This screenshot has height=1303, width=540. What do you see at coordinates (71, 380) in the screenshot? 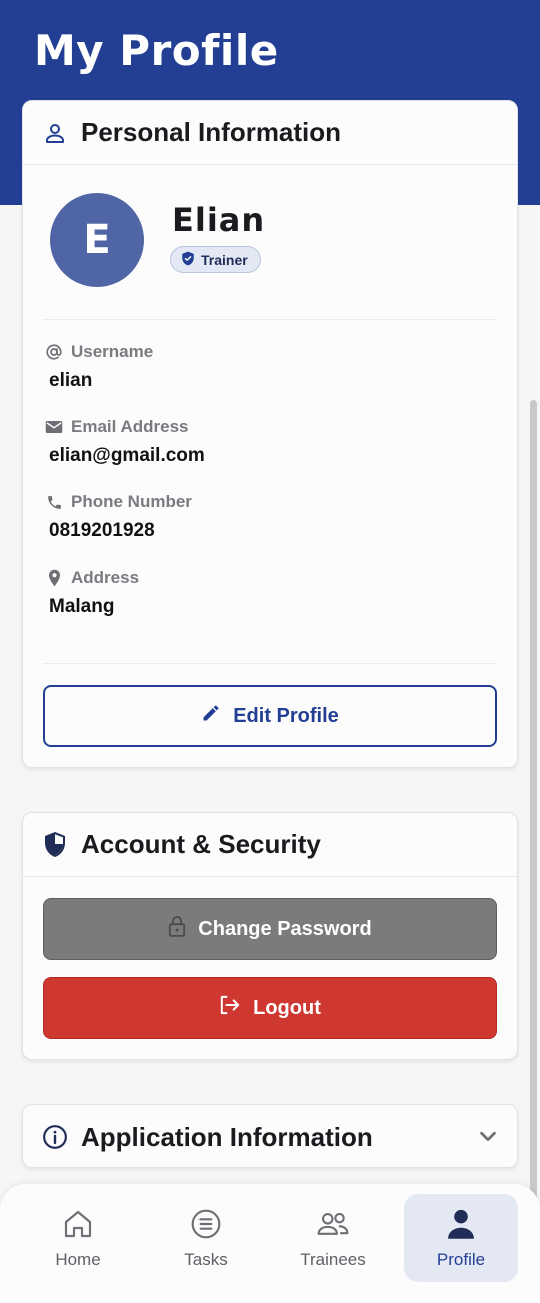
I see `username-value: elian` at bounding box center [71, 380].